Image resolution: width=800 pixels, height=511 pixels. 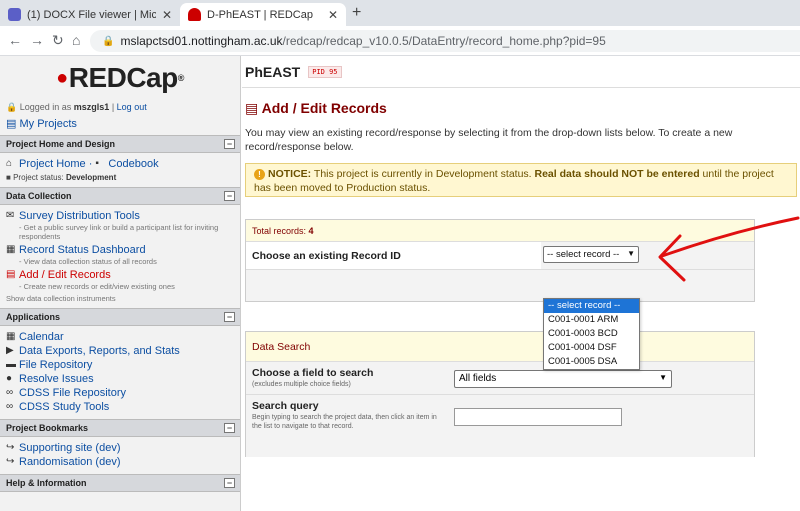 I want to click on teams-icon, so click(x=14, y=14).